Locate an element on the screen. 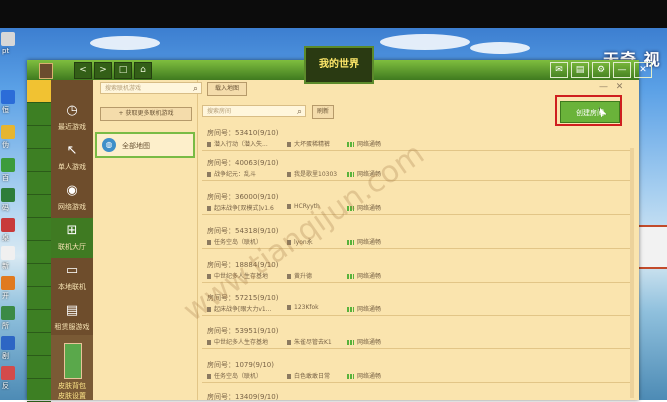 The width and height of the screenshot is (667, 402). nav-item-label: 租赁服游戏 is located at coordinates (72, 327).